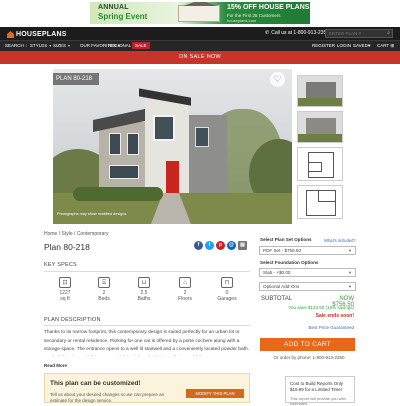 Image resolution: width=400 pixels, height=406 pixels. What do you see at coordinates (65, 299) in the screenshot?
I see `spec-area-unit: sq ft` at bounding box center [65, 299].